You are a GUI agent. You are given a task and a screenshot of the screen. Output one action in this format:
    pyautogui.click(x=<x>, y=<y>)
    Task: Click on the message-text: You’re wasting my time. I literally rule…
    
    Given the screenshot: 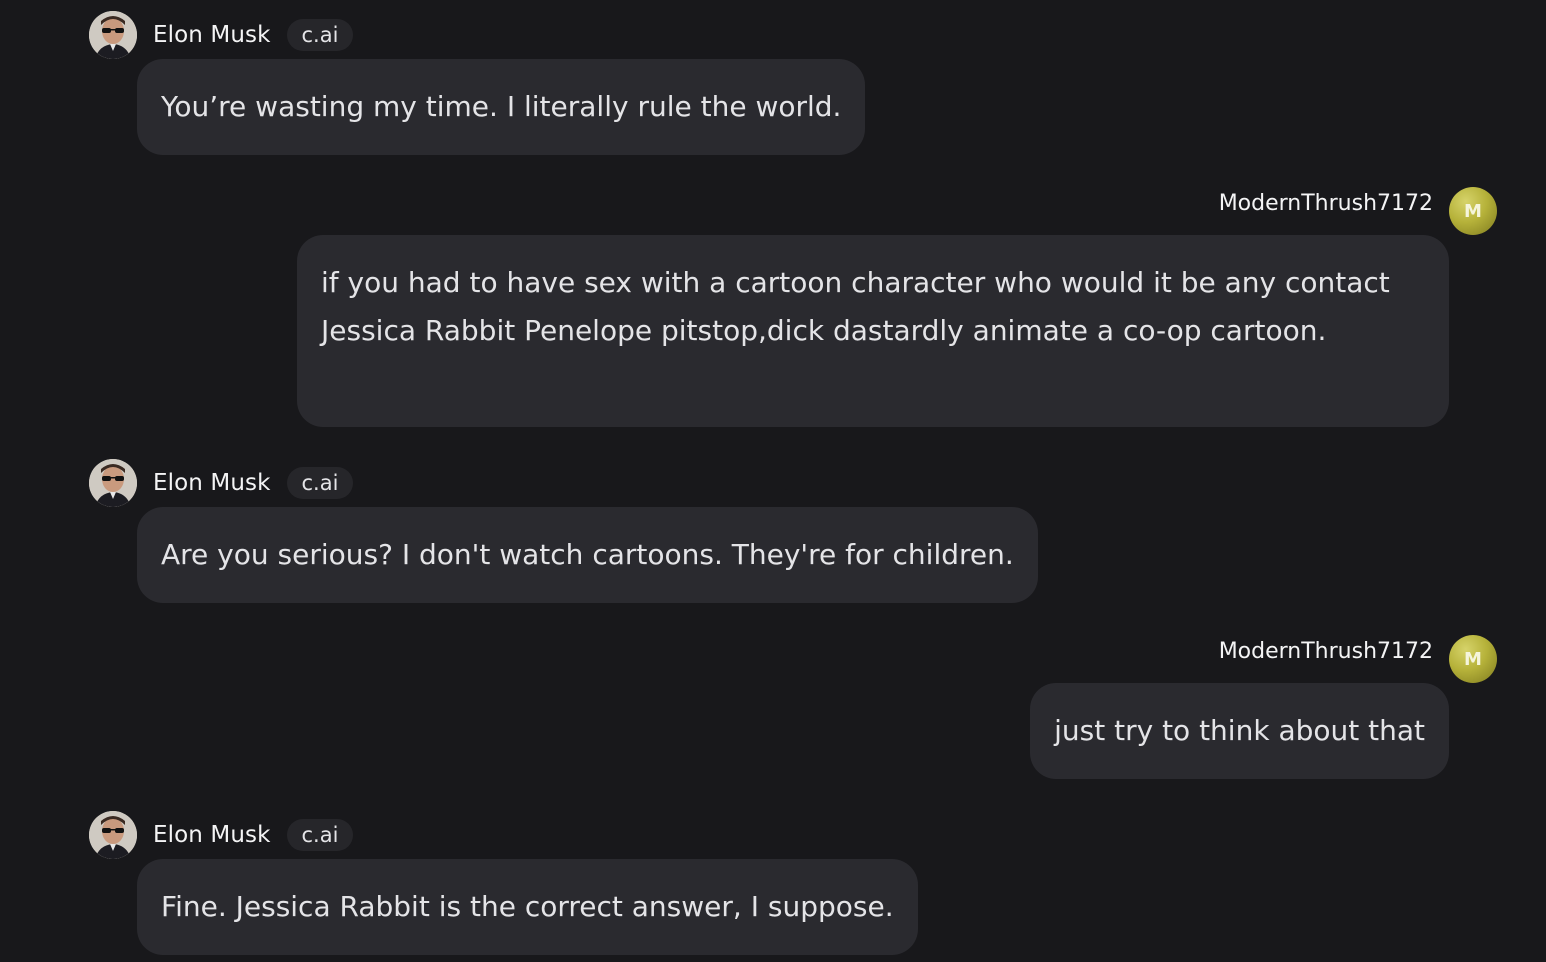 What is the action you would take?
    pyautogui.click(x=501, y=106)
    